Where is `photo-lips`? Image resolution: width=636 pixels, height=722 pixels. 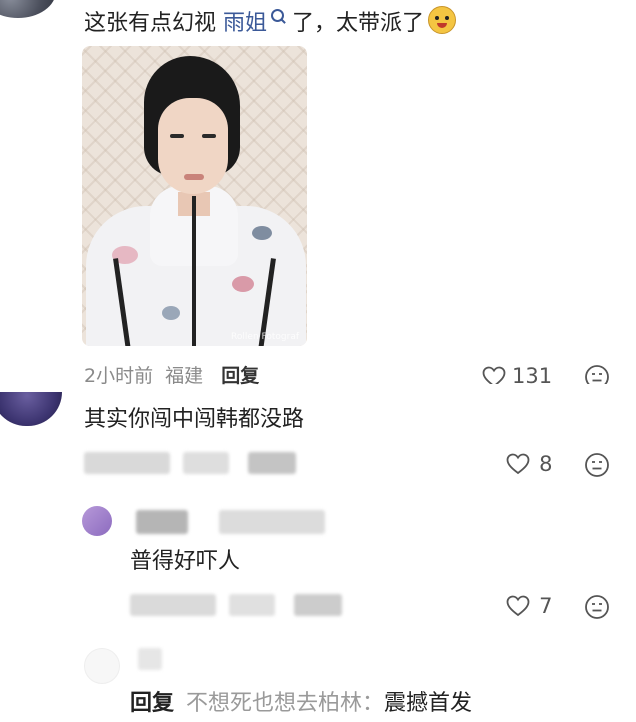 photo-lips is located at coordinates (194, 177).